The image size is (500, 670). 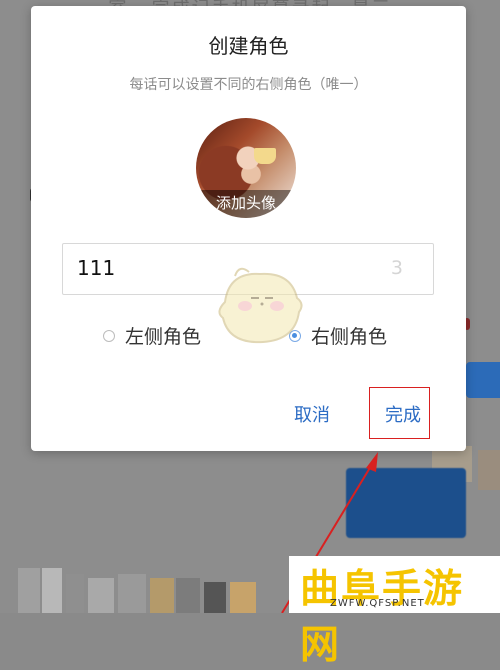 I want to click on dialog-subtitle: 每话可以设置不同的右侧角色（唯一）, so click(x=248, y=85).